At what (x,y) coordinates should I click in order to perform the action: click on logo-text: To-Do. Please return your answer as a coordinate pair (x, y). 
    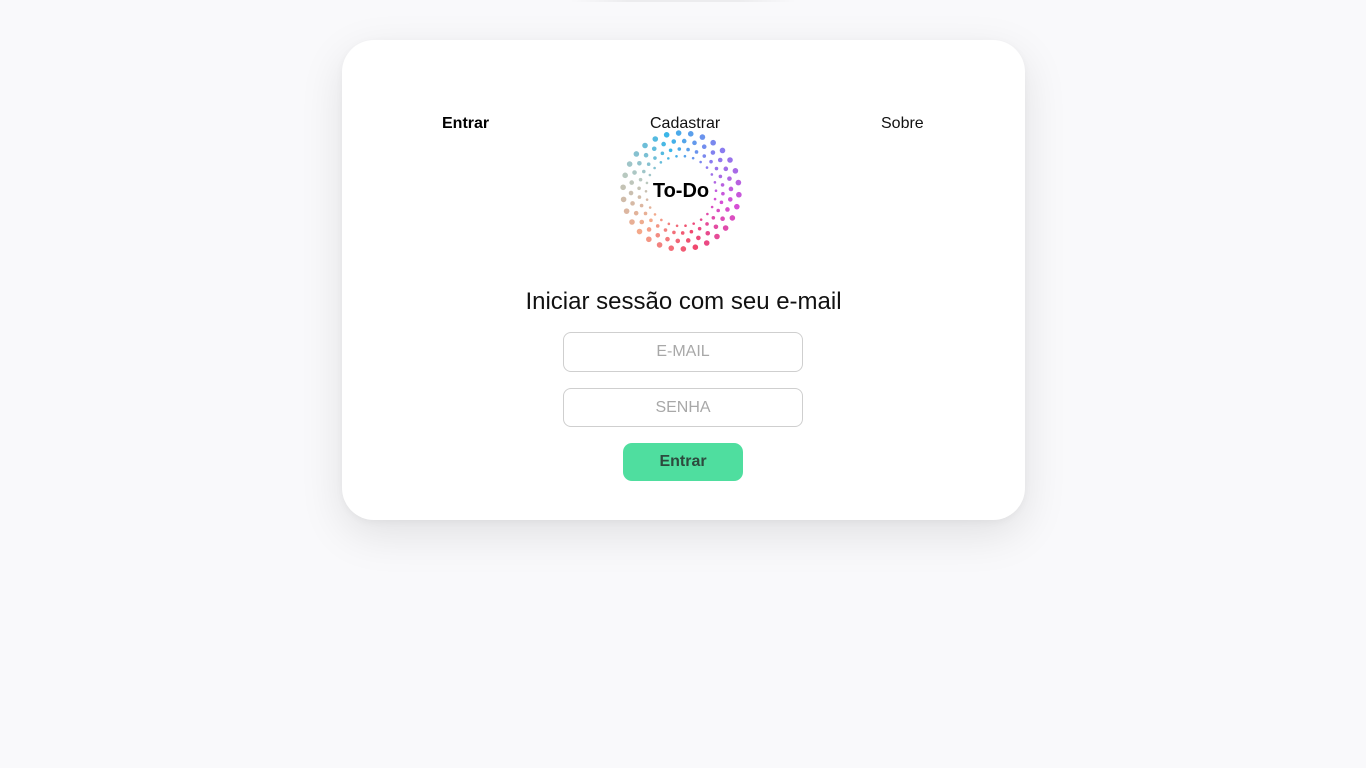
    Looking at the image, I should click on (681, 191).